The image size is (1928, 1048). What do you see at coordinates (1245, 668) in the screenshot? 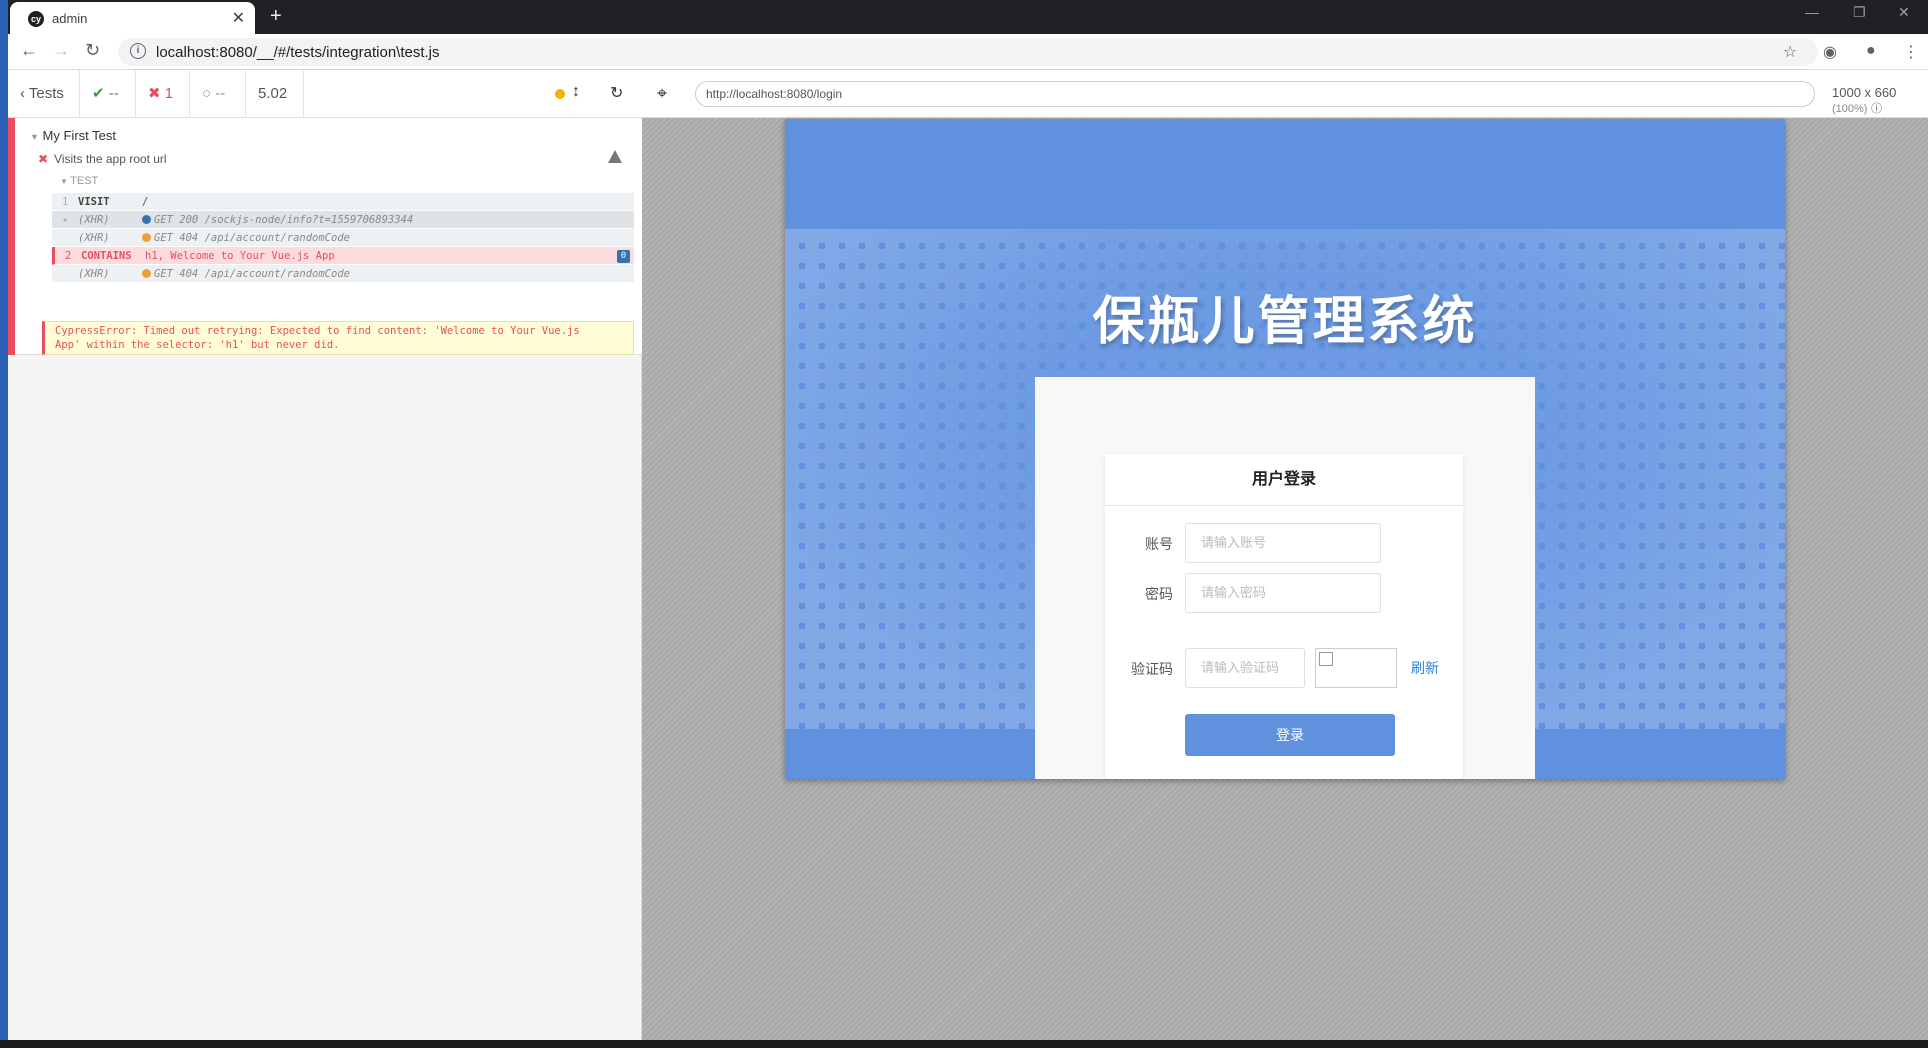
I see `captcha-input: 请输入验证码` at bounding box center [1245, 668].